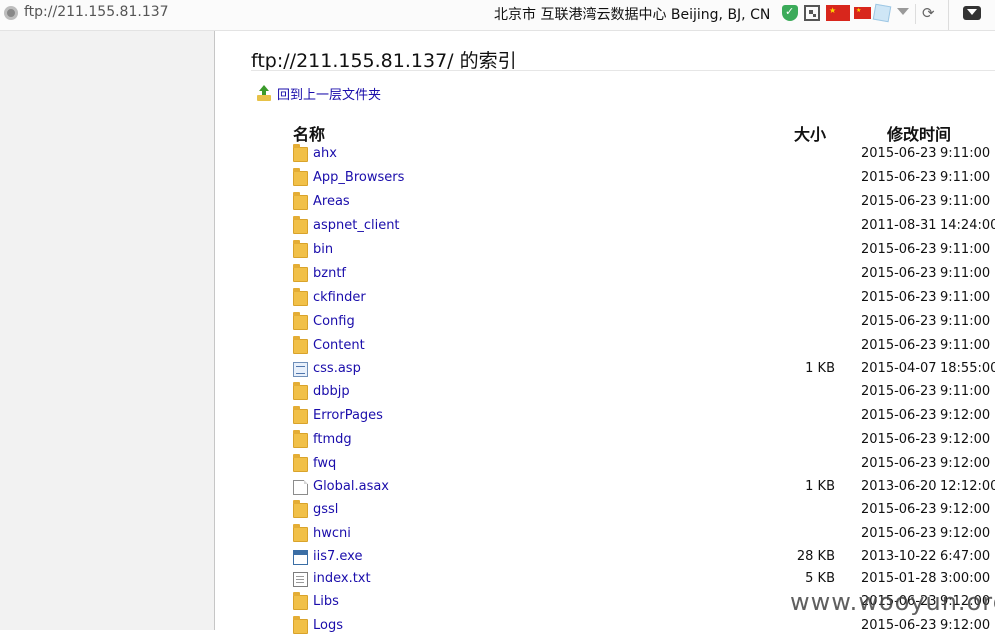 The width and height of the screenshot is (995, 639). What do you see at coordinates (810, 133) in the screenshot?
I see `column-header-size: 大小` at bounding box center [810, 133].